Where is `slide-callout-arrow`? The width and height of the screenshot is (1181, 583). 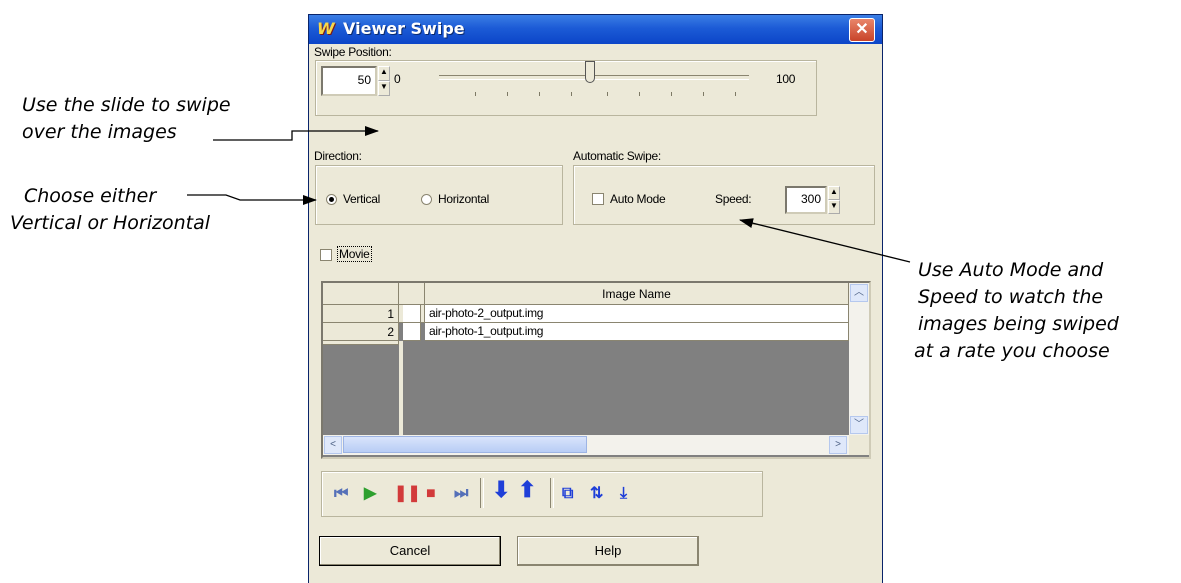 slide-callout-arrow is located at coordinates (296, 133).